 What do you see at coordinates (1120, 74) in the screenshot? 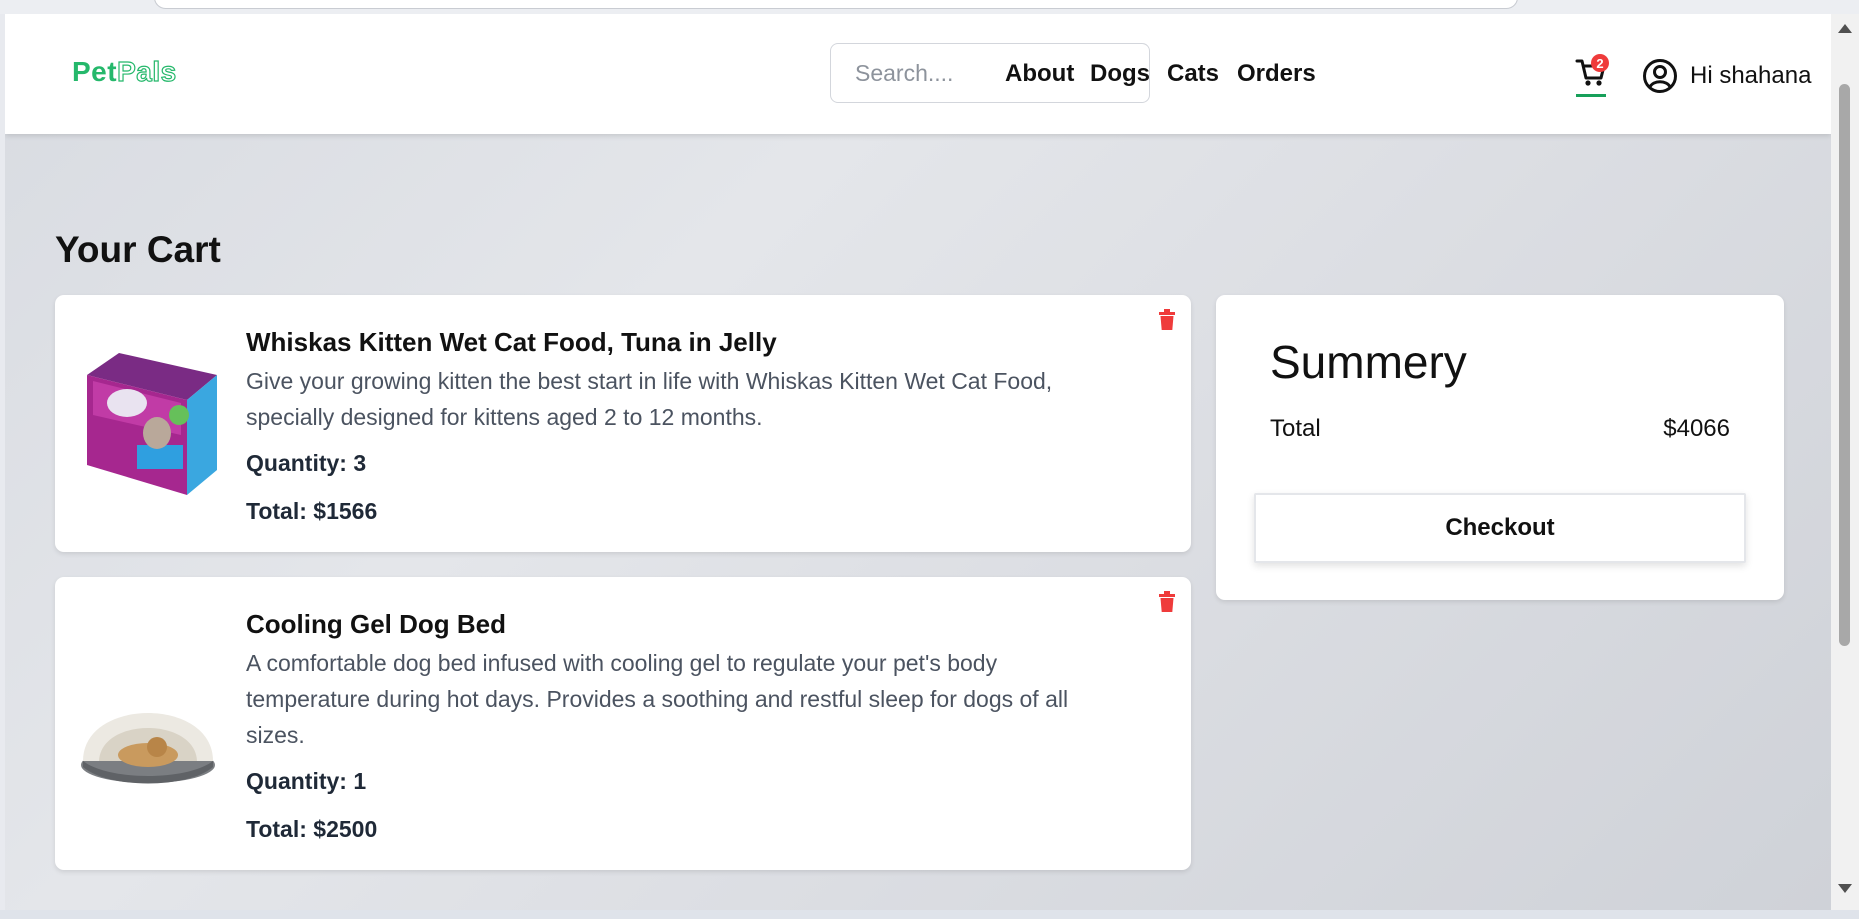
I see `nav-dogs: Dogs` at bounding box center [1120, 74].